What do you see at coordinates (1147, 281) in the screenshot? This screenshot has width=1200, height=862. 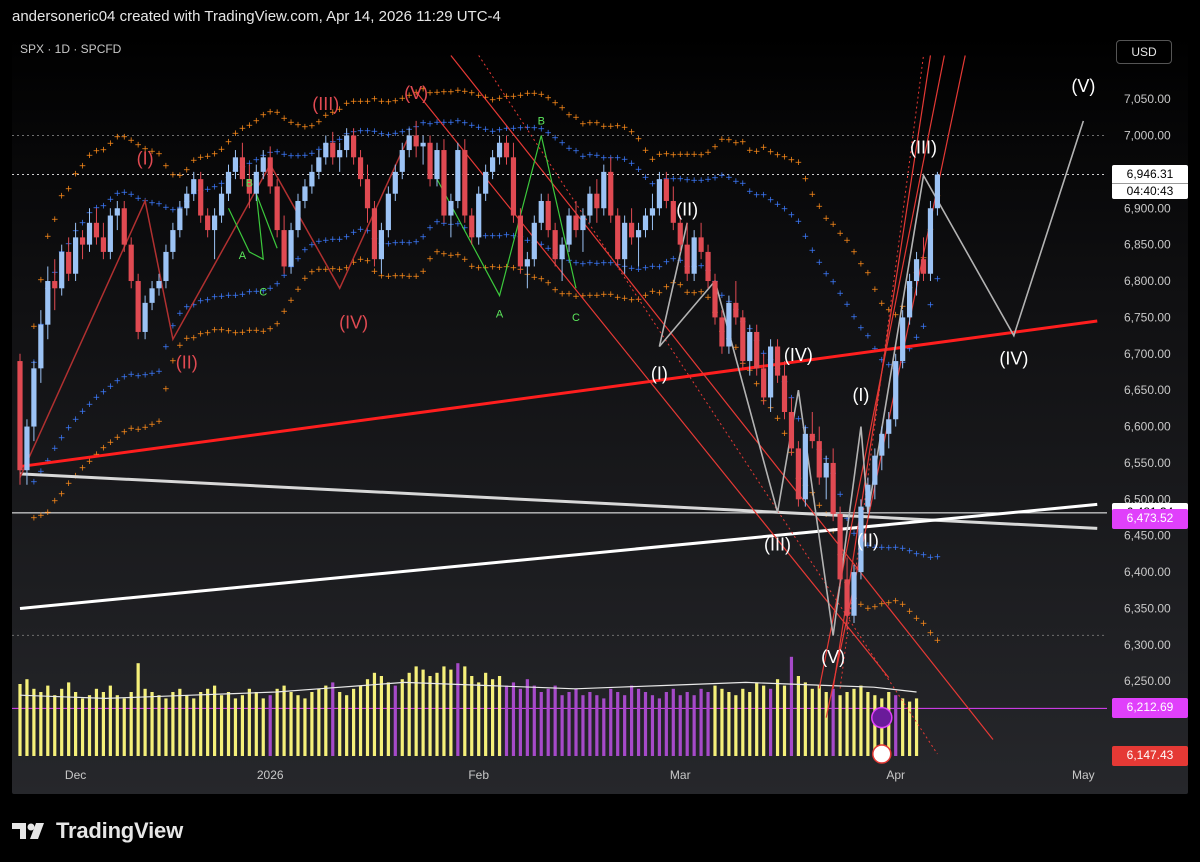 I see `y-axis-tick-label: 6,800.00` at bounding box center [1147, 281].